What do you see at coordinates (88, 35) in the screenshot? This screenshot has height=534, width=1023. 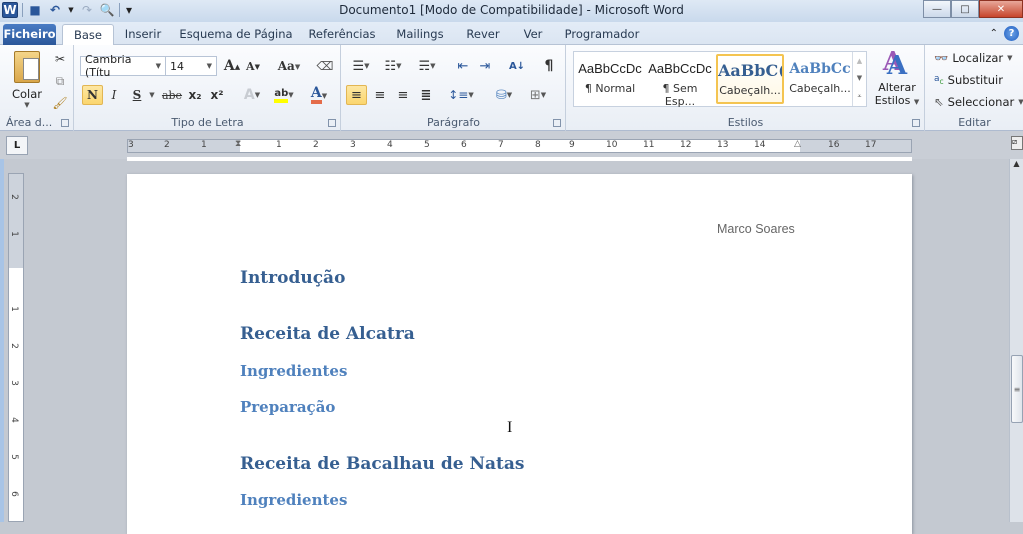 I see `tab-base: Base` at bounding box center [88, 35].